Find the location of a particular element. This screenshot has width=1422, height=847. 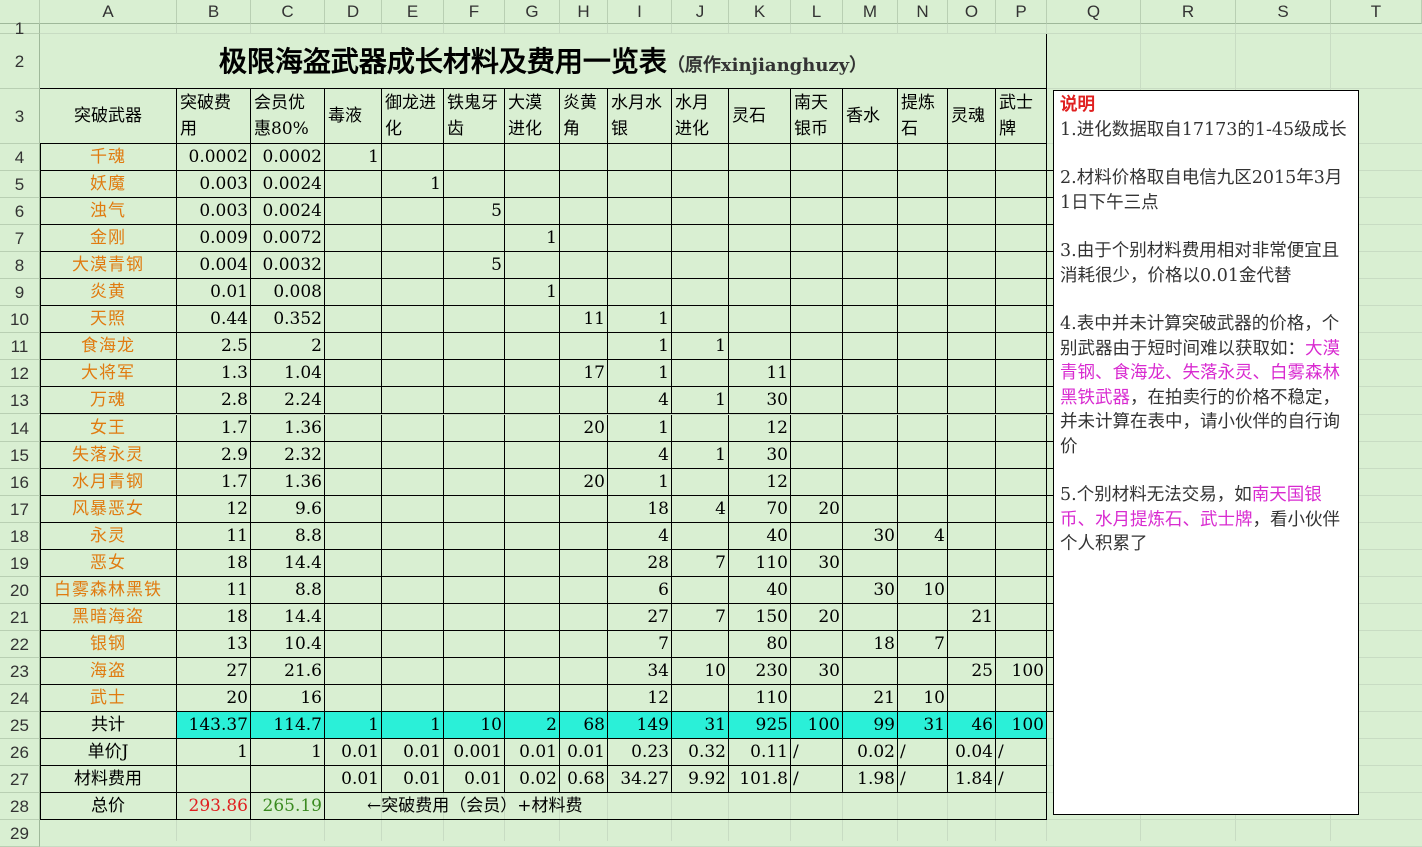

column-header-J: J is located at coordinates (700, 12).